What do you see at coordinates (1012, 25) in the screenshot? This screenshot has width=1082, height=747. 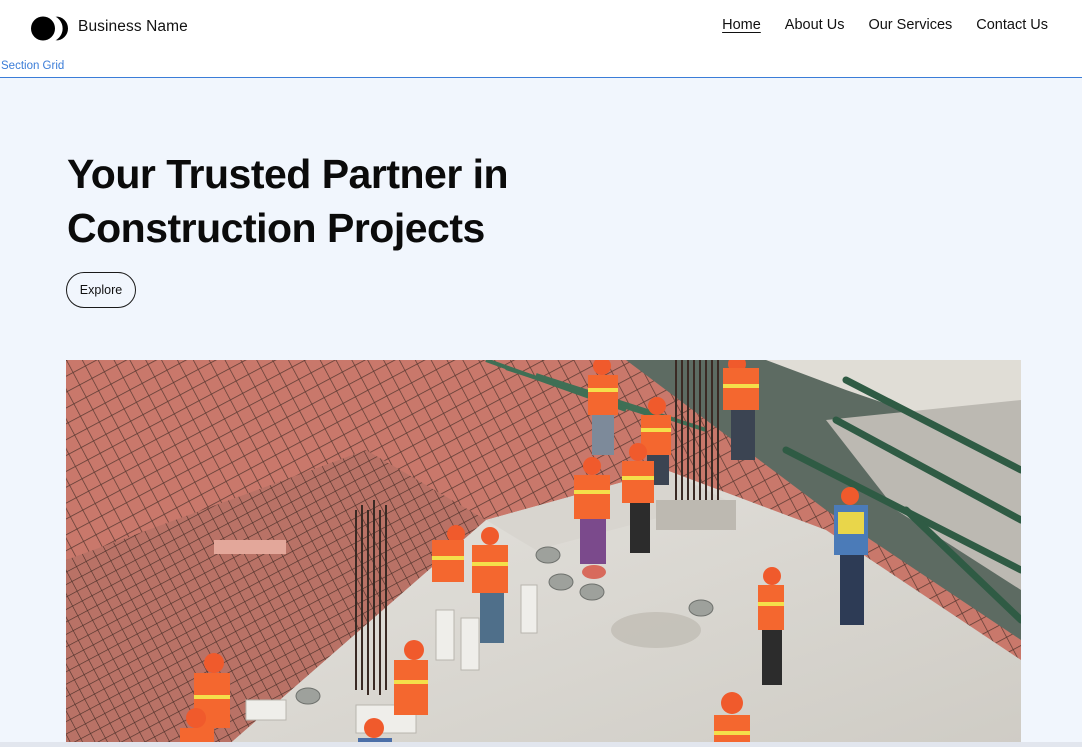 I see `nav-item-contact-us: Contact Us` at bounding box center [1012, 25].